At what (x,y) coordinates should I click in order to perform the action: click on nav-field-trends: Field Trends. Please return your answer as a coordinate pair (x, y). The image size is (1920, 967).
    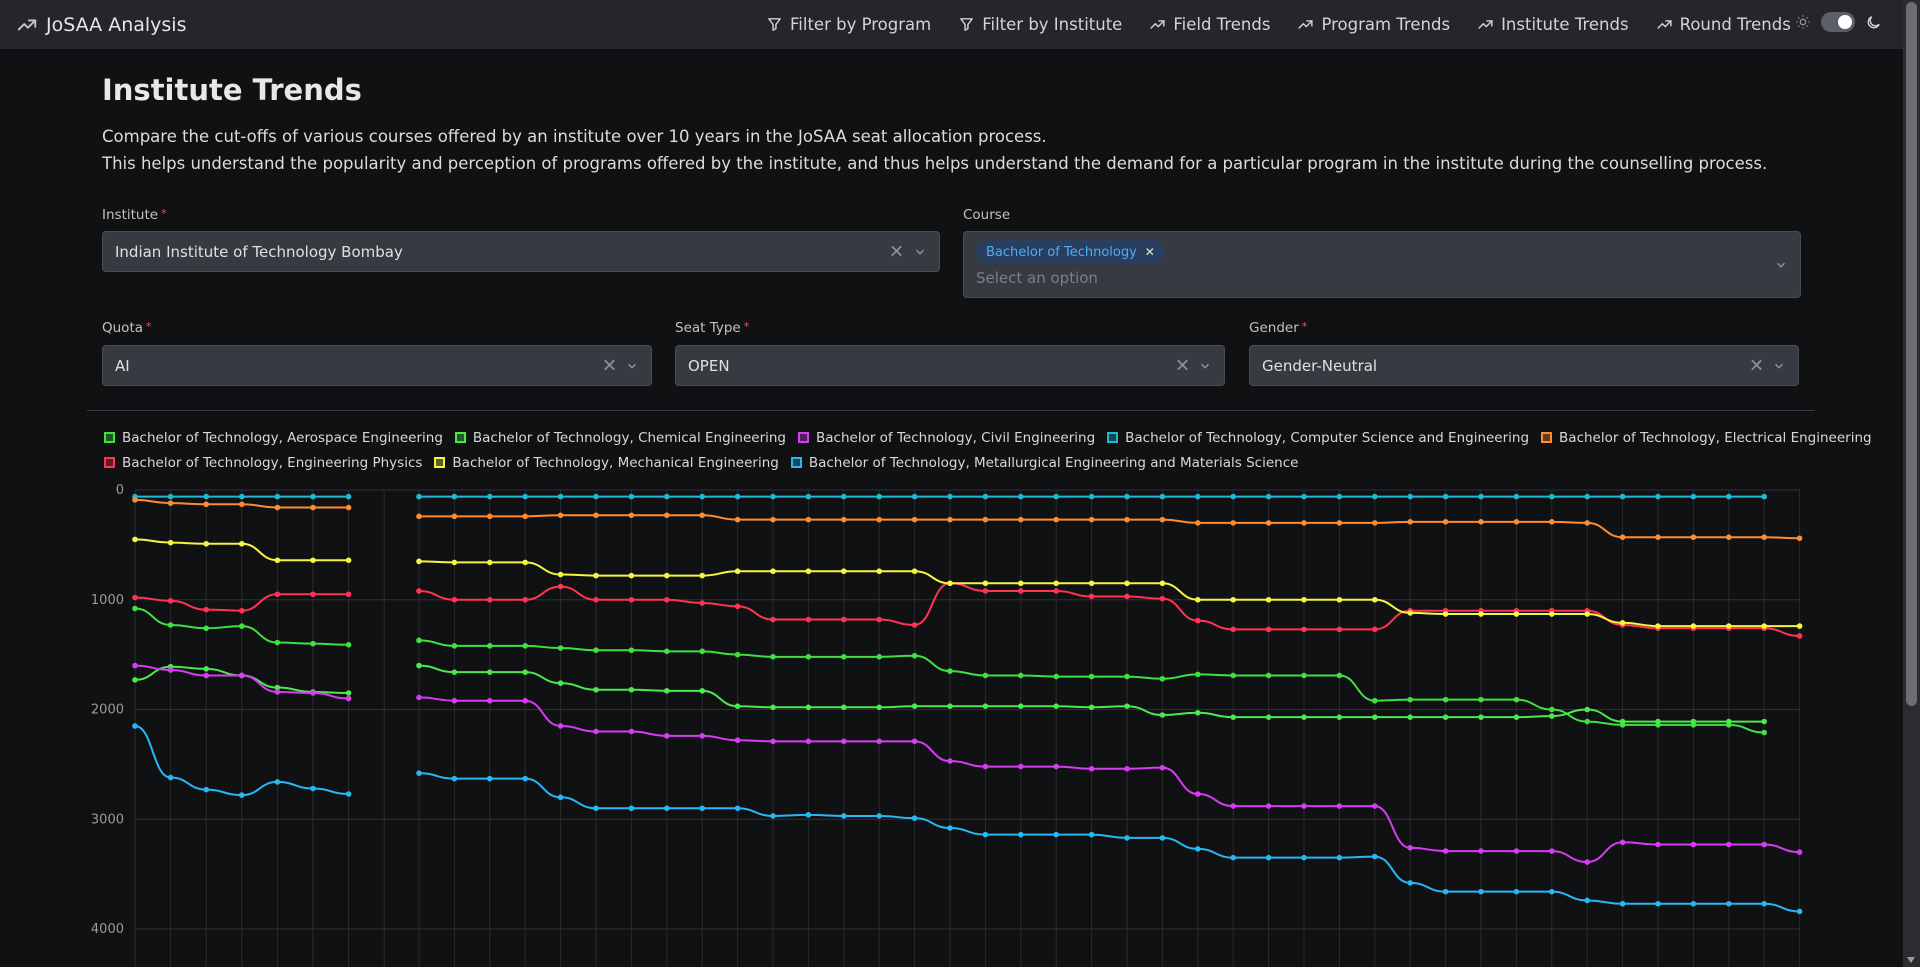
    Looking at the image, I should click on (1209, 24).